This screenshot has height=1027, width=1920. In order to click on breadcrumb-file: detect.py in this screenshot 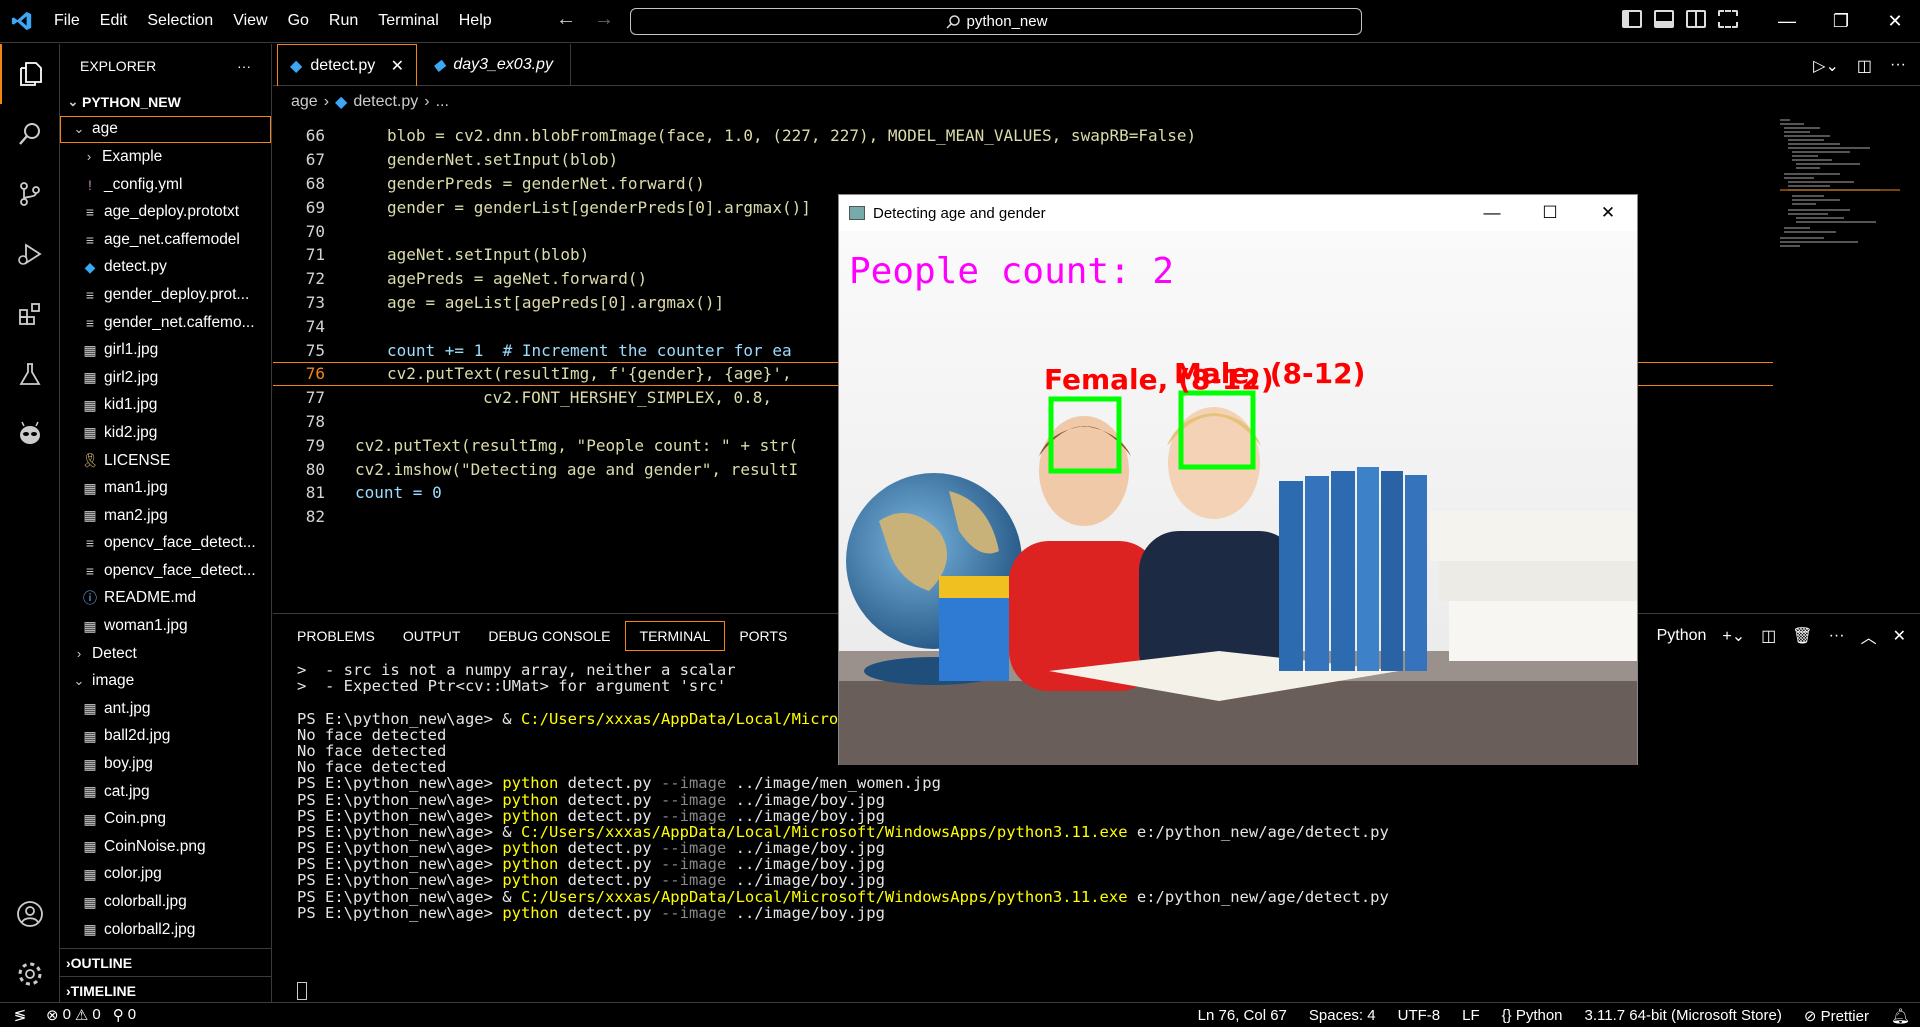, I will do `click(385, 102)`.